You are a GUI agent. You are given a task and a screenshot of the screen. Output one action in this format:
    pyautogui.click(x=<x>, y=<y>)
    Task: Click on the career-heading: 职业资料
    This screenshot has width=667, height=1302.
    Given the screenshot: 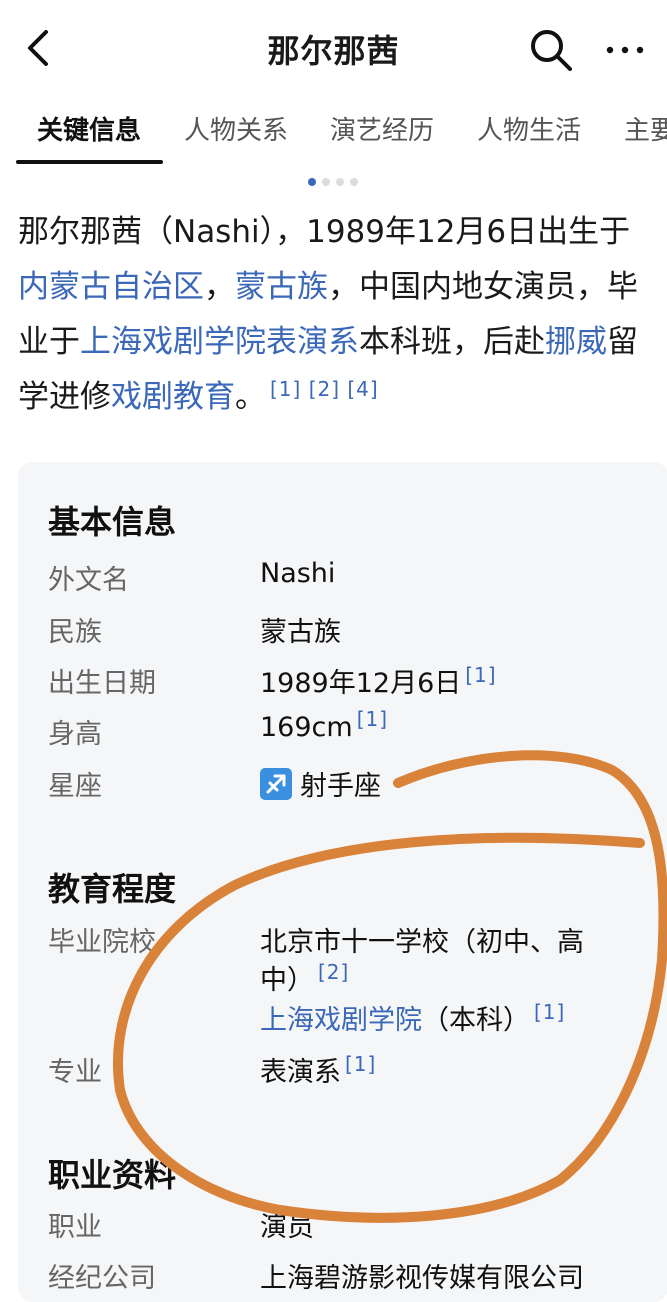 What is the action you would take?
    pyautogui.click(x=112, y=1175)
    